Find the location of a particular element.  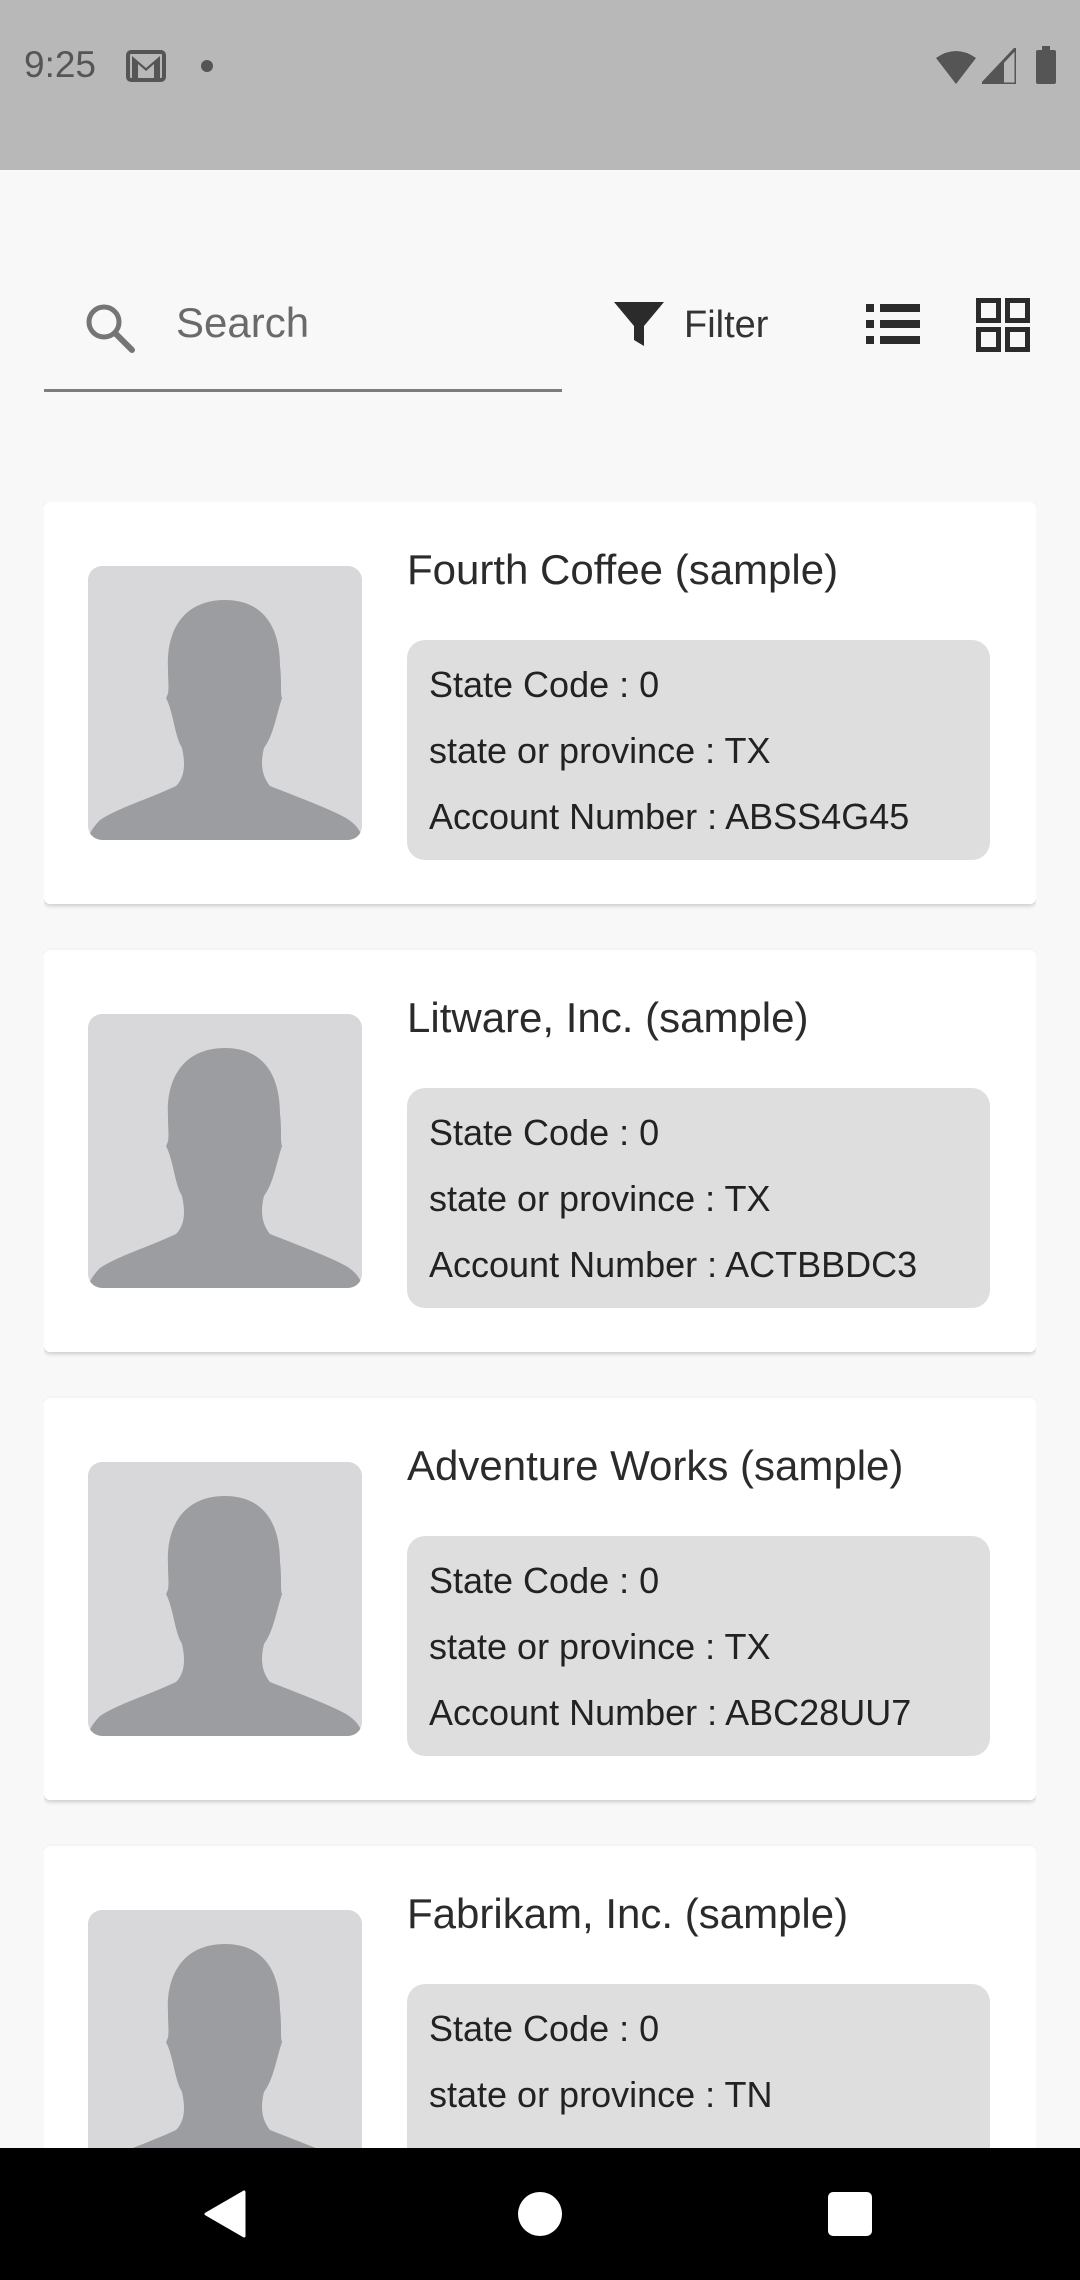

home-icon is located at coordinates (540, 2214).